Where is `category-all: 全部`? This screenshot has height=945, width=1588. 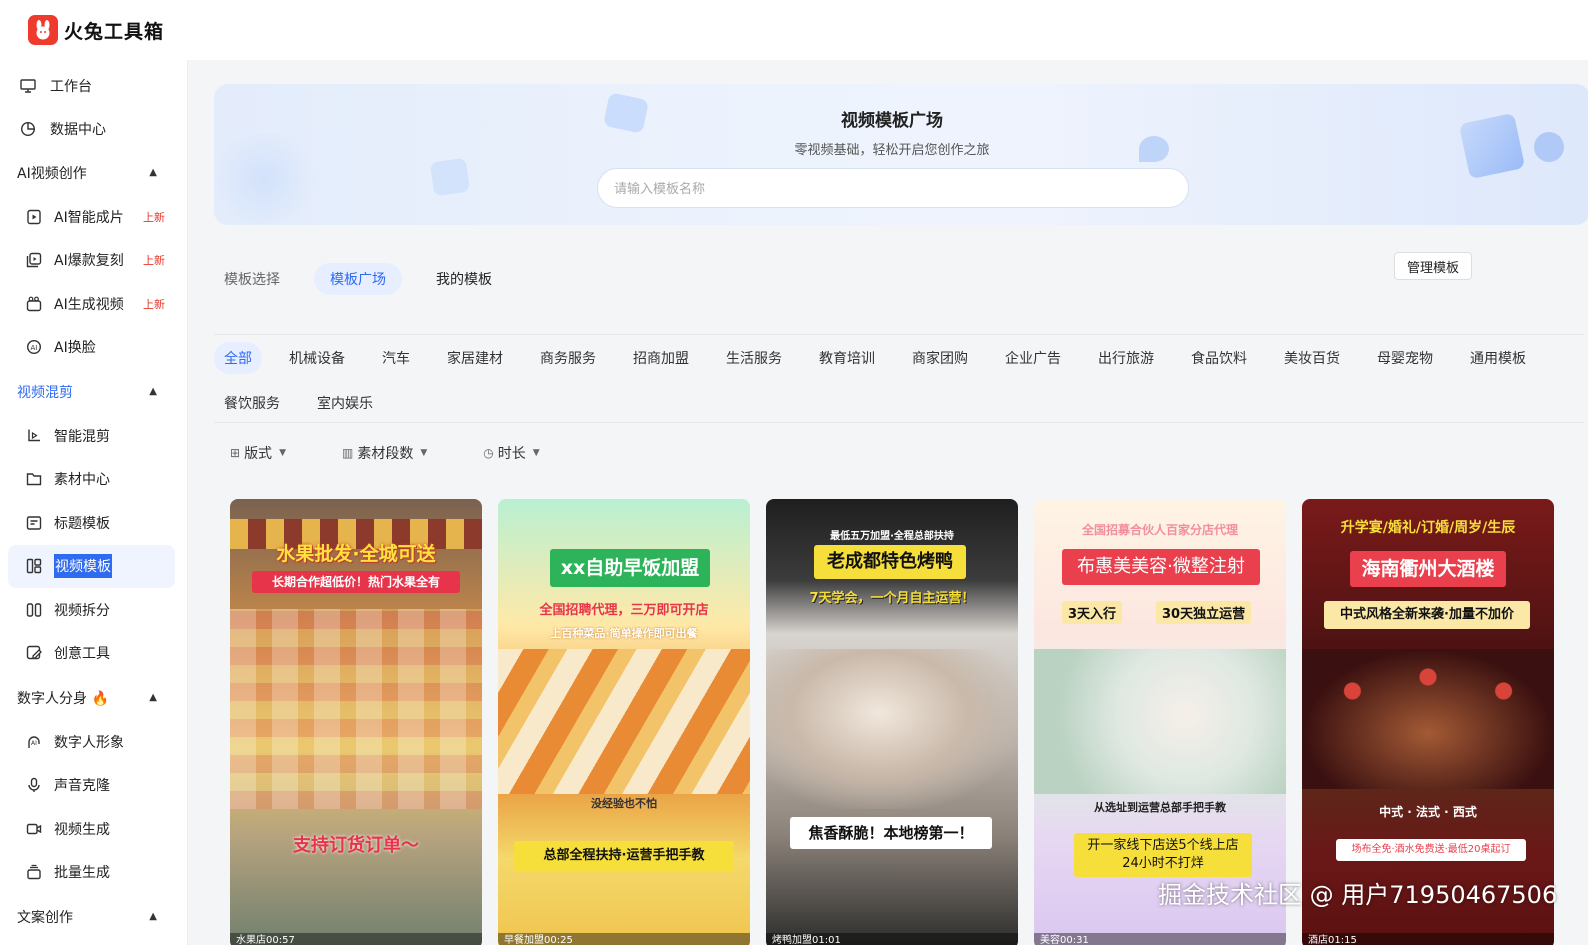 category-all: 全部 is located at coordinates (238, 357).